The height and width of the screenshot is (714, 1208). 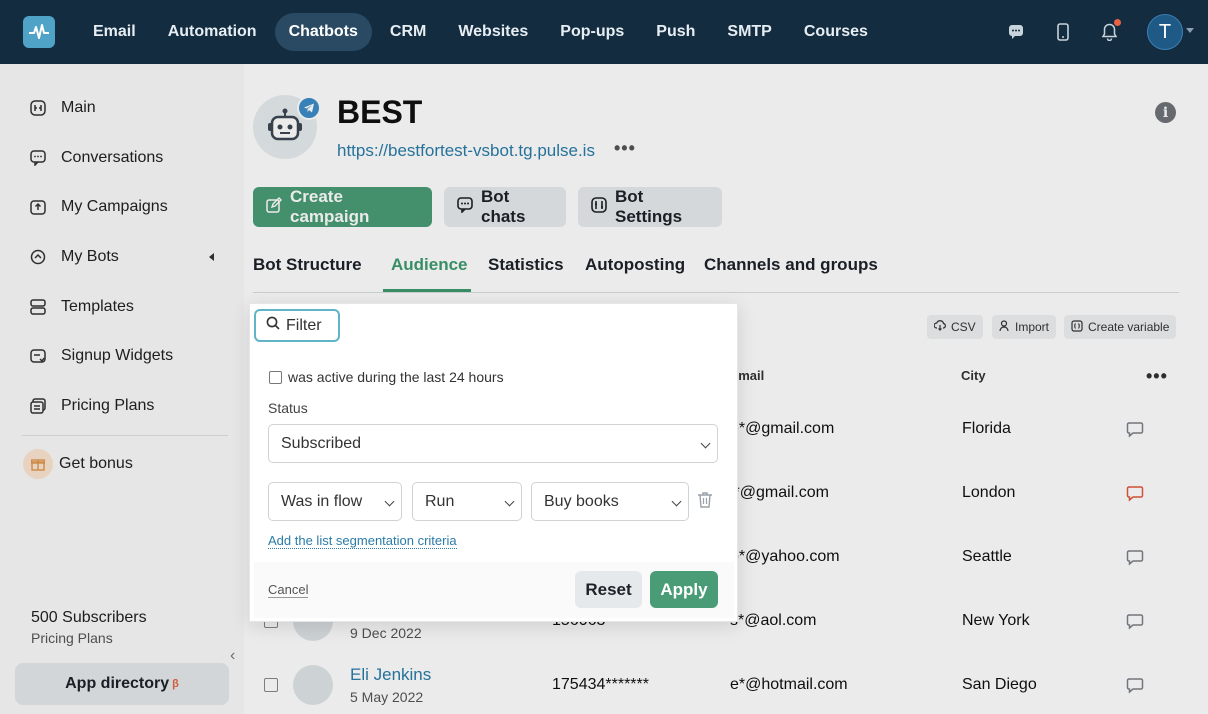 I want to click on nav-smtp: SMTP, so click(x=749, y=32).